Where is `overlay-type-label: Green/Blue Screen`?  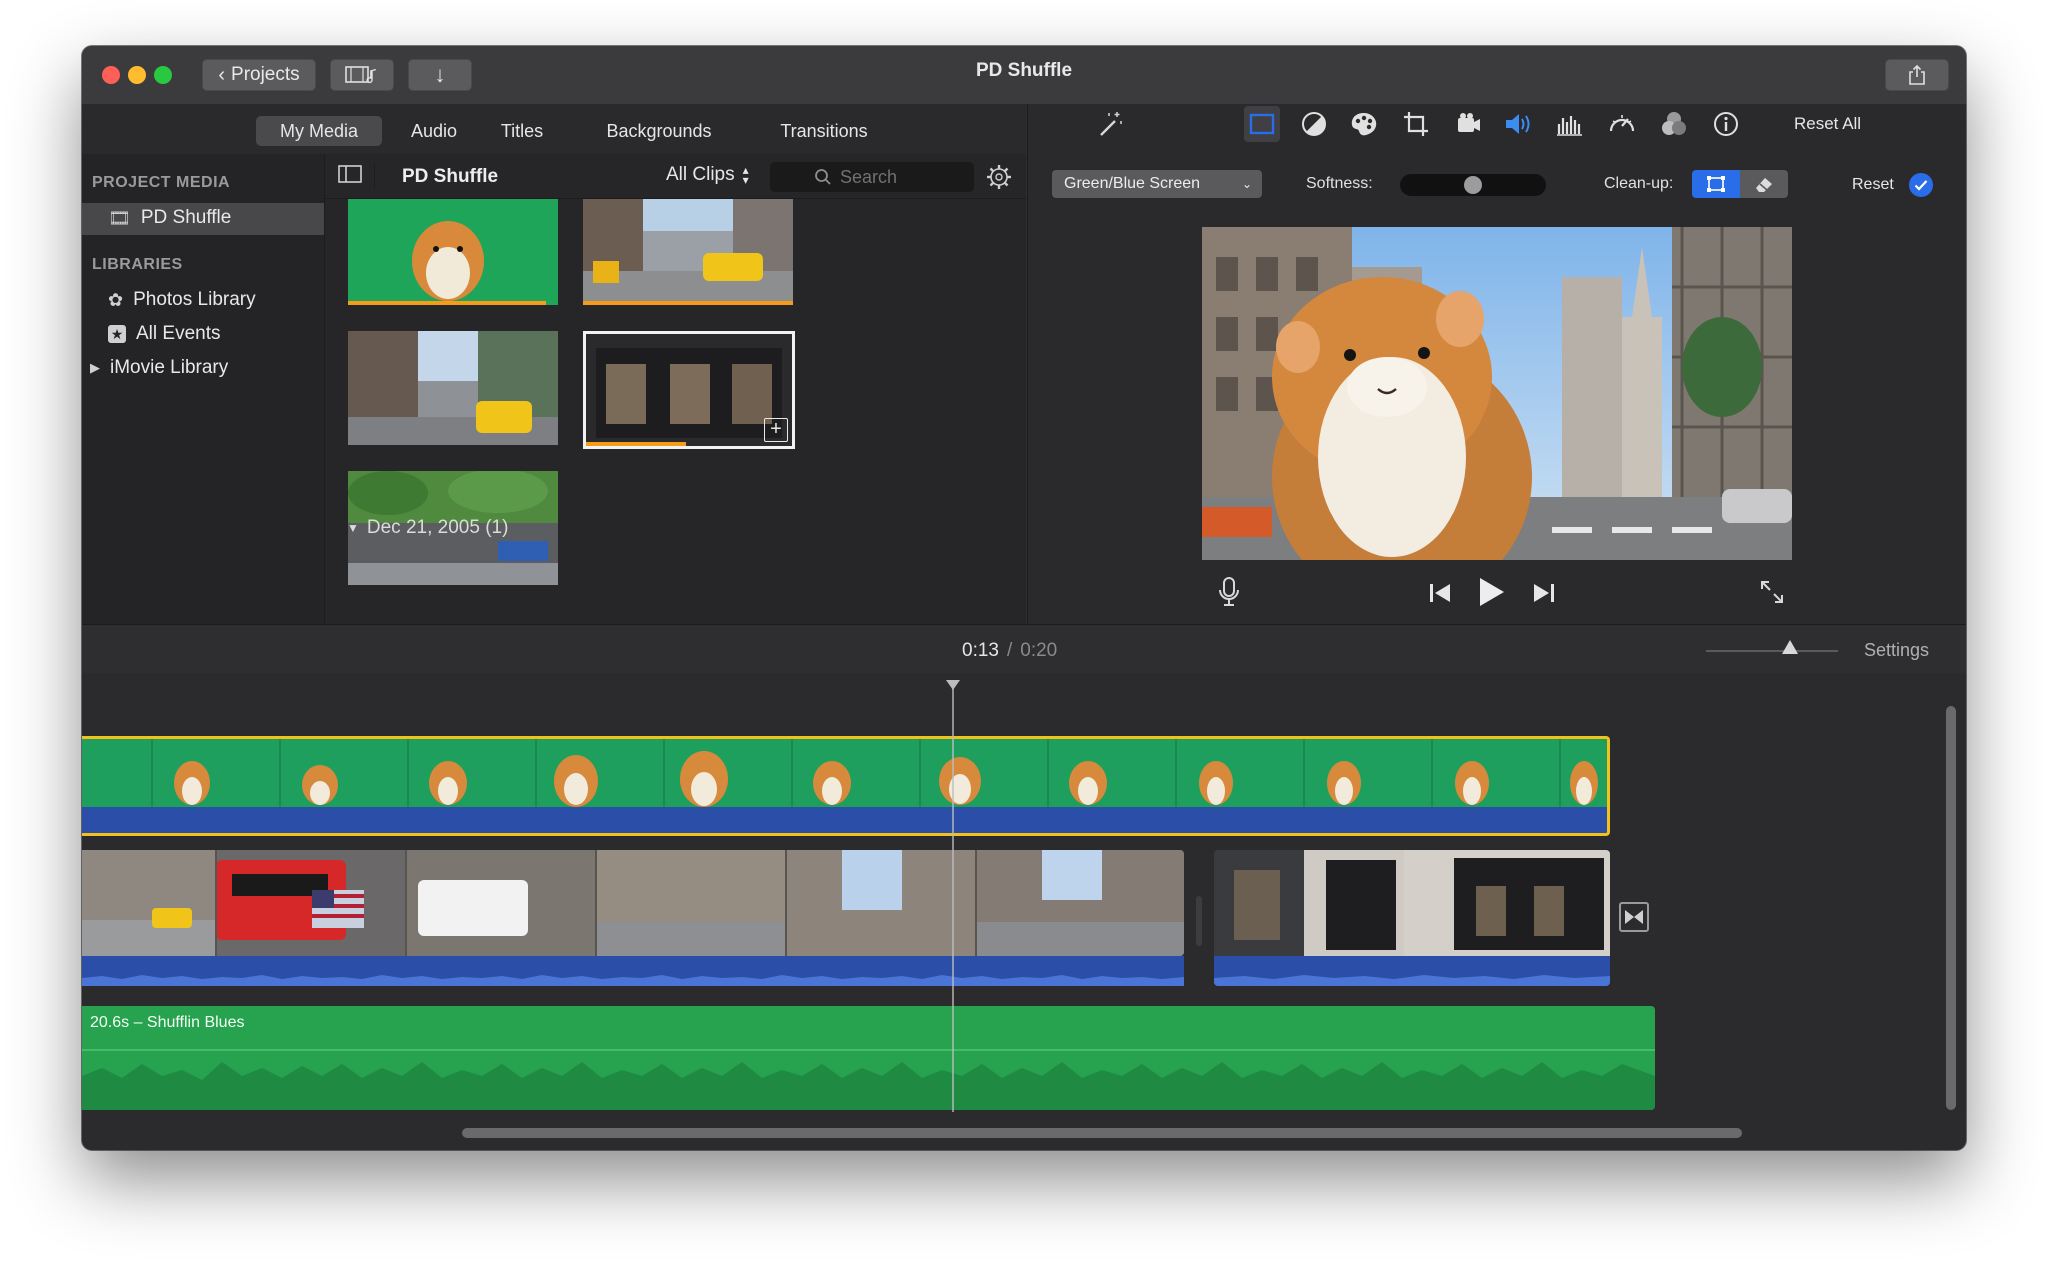
overlay-type-label: Green/Blue Screen is located at coordinates (1132, 183).